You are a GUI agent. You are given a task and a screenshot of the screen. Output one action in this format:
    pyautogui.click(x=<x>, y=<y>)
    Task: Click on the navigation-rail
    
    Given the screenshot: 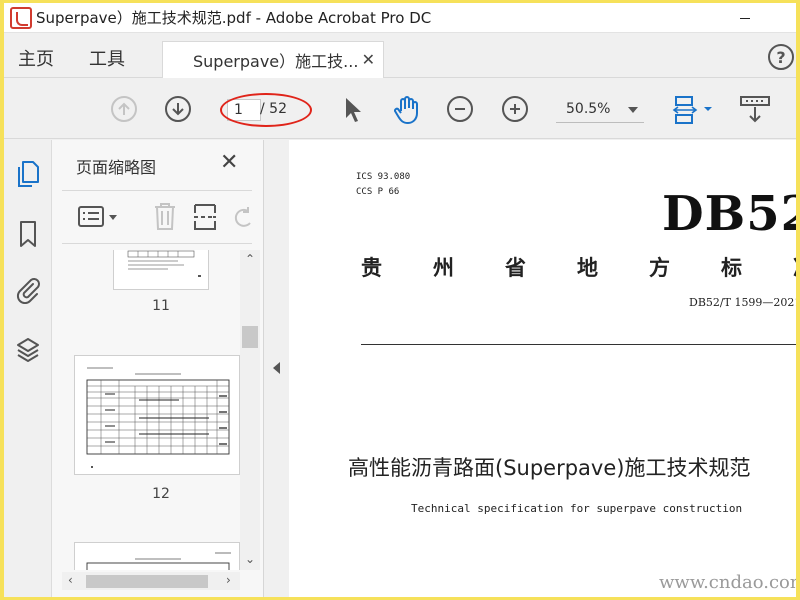 What is the action you would take?
    pyautogui.click(x=28, y=368)
    